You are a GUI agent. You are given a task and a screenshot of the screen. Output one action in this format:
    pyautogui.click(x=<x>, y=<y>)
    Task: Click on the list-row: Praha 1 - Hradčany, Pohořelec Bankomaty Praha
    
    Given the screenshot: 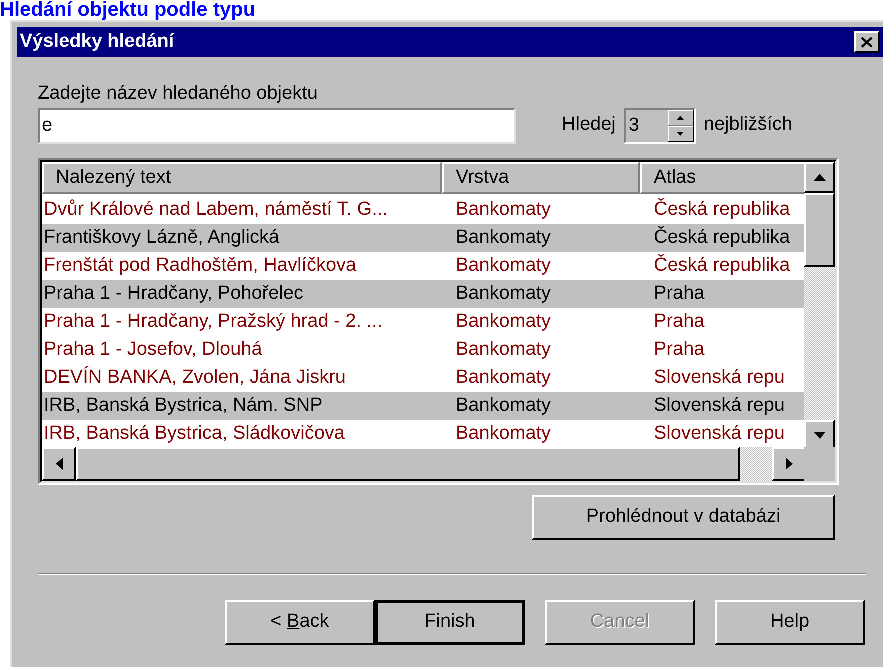 What is the action you would take?
    pyautogui.click(x=423, y=294)
    